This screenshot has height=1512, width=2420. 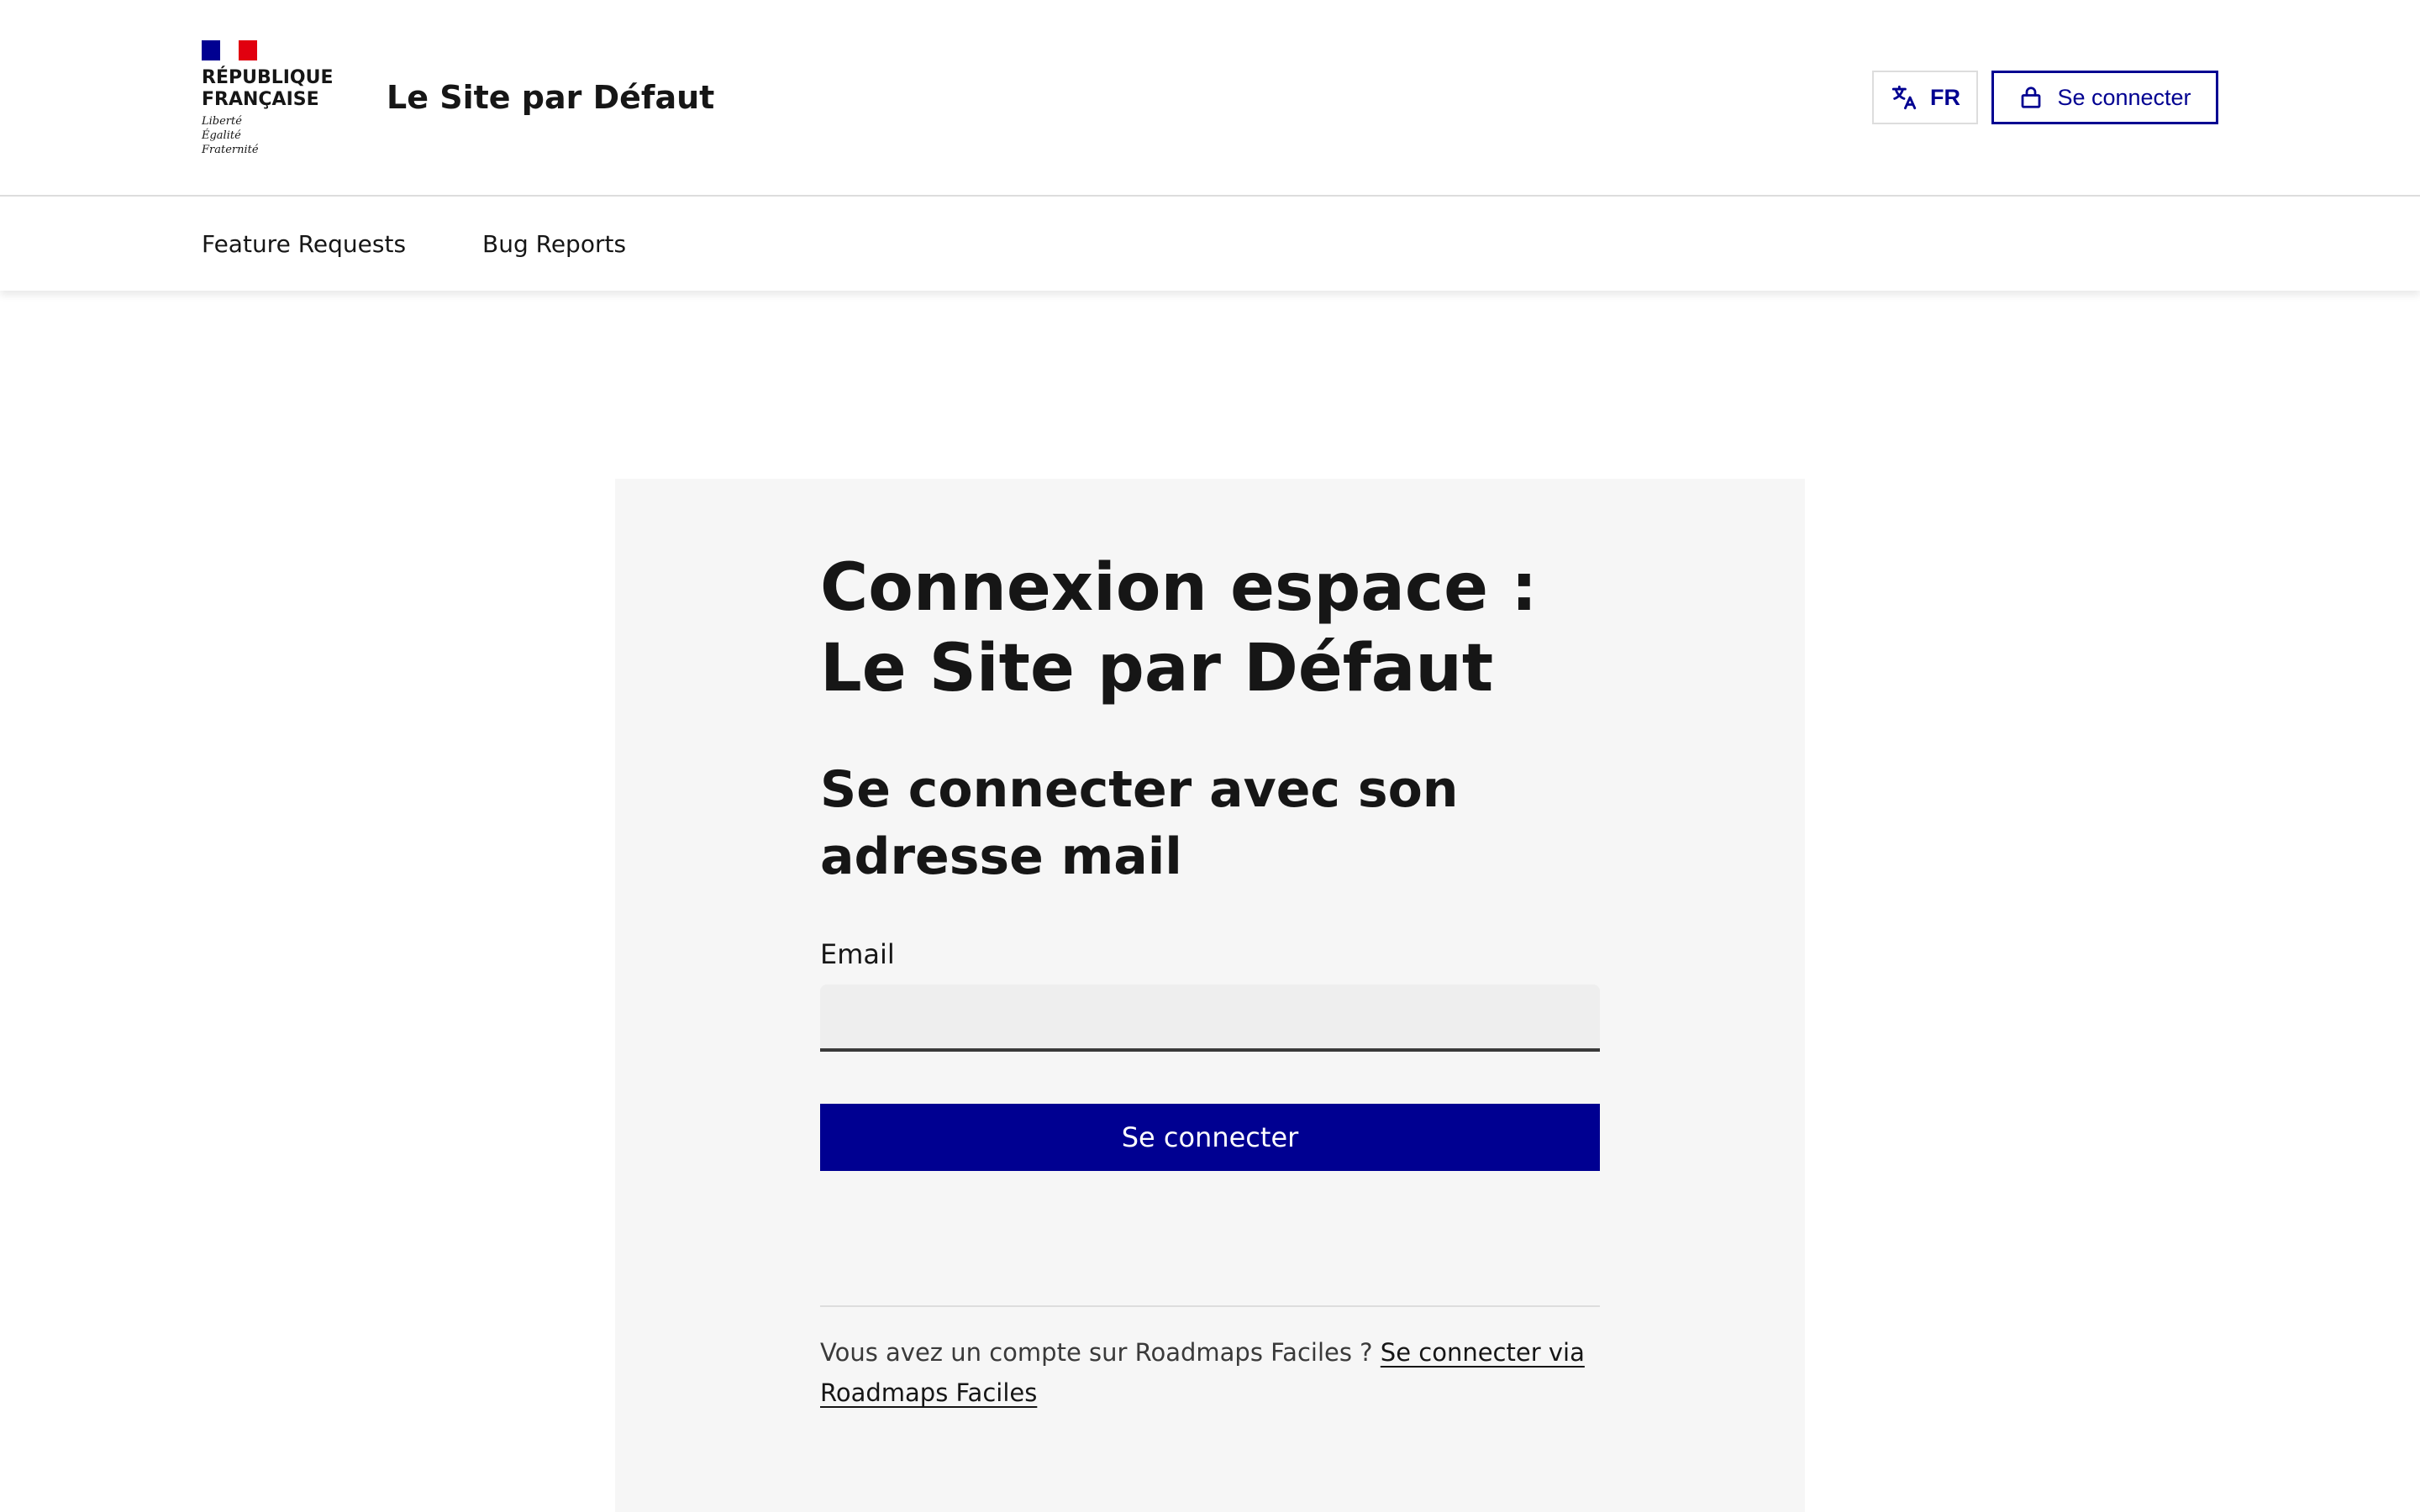 What do you see at coordinates (1139, 823) in the screenshot?
I see `login-subtitle: Se connecter avec son adresse mail` at bounding box center [1139, 823].